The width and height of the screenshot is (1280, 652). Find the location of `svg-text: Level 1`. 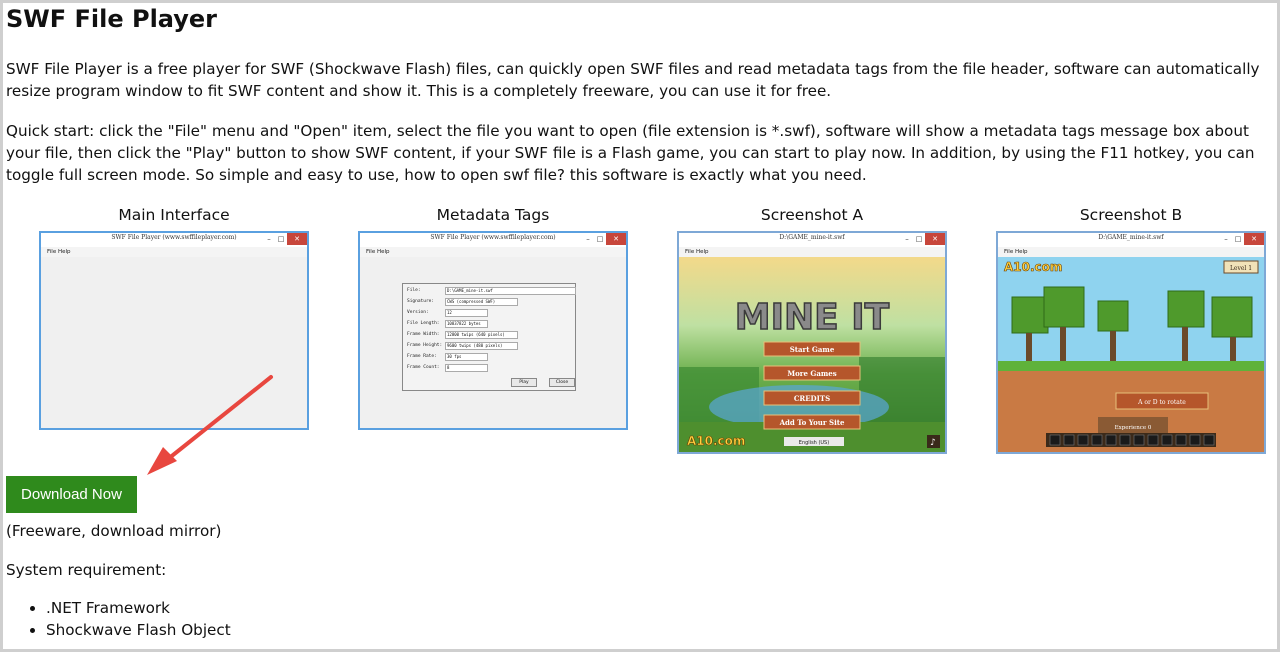

svg-text: Level 1 is located at coordinates (1241, 268).